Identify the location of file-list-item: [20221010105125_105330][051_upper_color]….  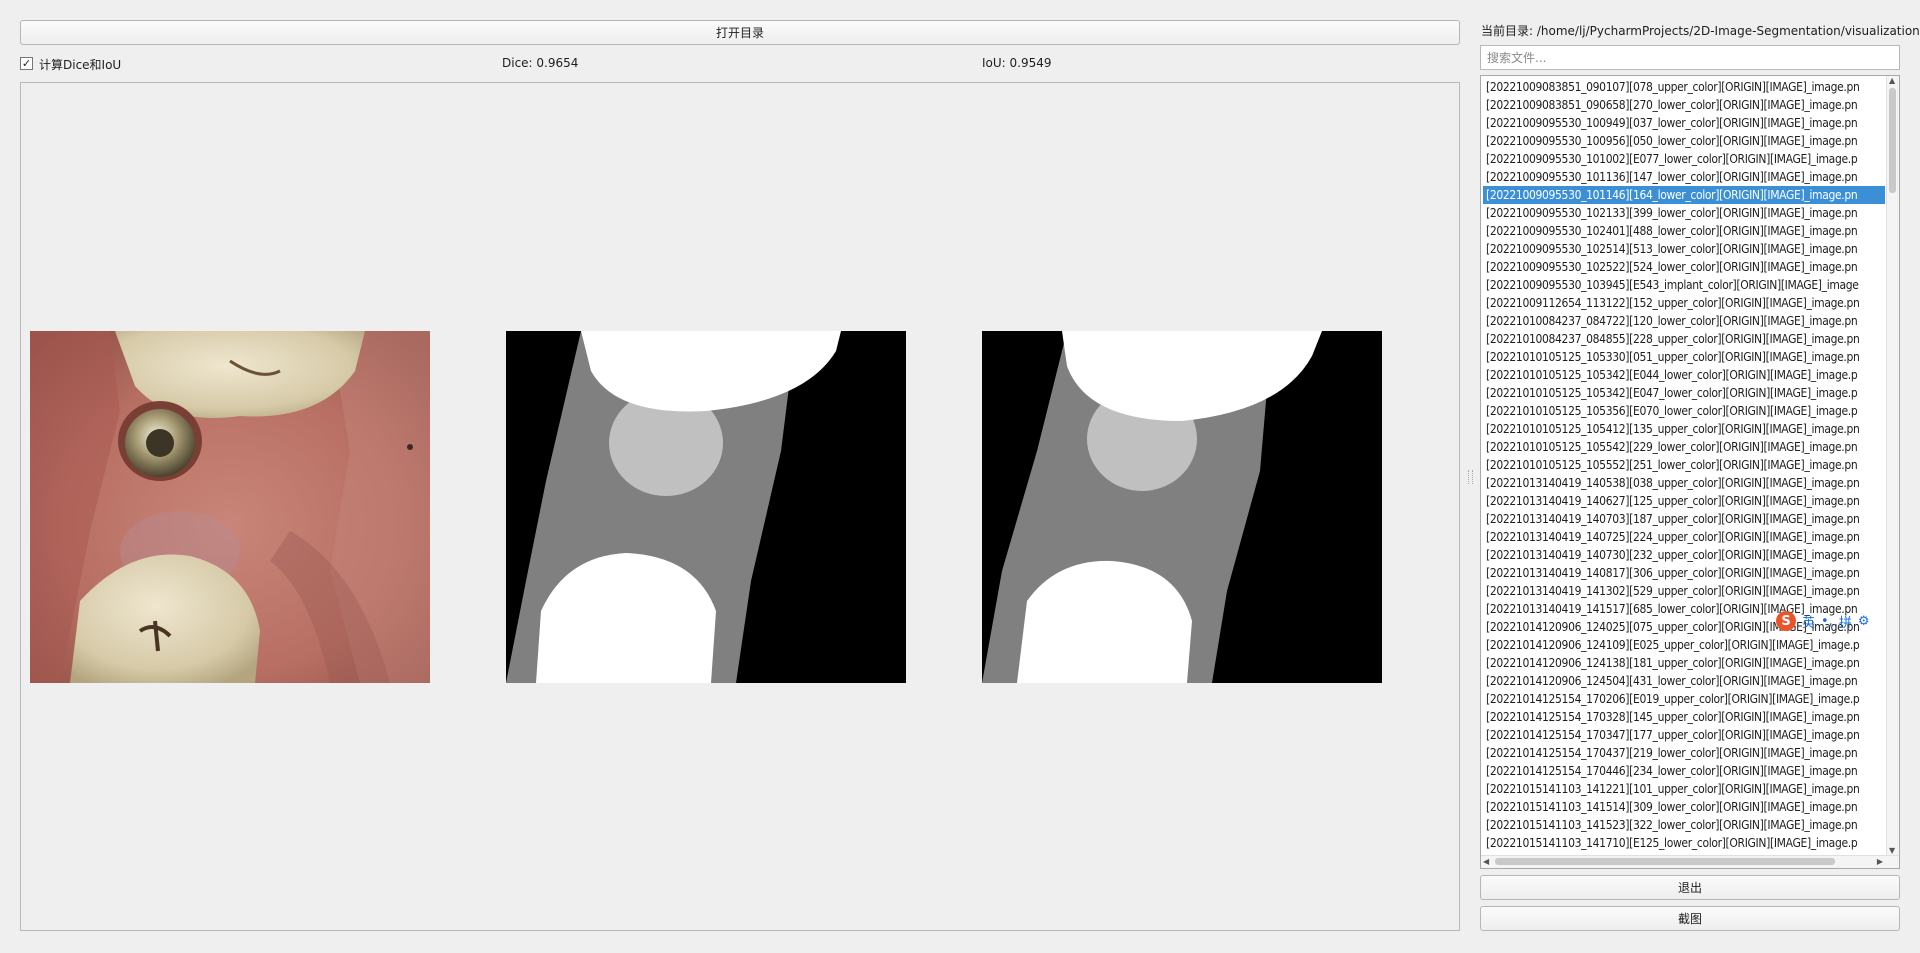
(1684, 357).